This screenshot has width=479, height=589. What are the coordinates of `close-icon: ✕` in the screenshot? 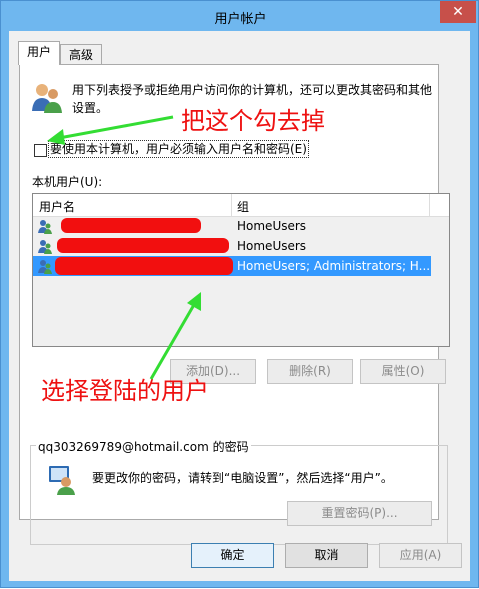 It's located at (458, 12).